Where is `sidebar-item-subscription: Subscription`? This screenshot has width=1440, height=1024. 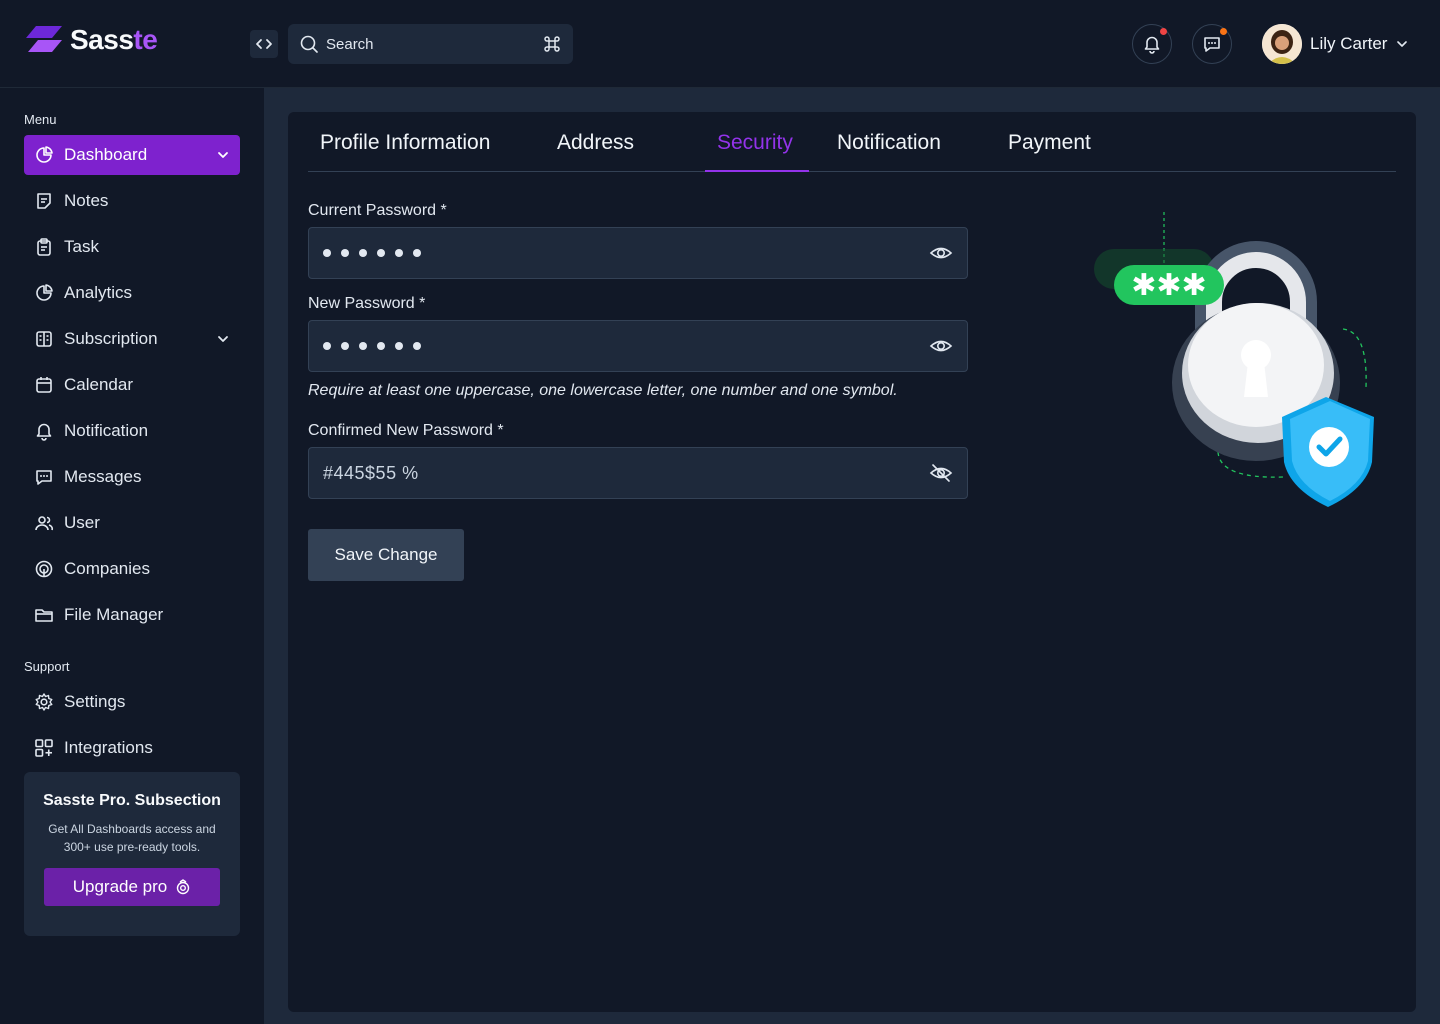 sidebar-item-subscription: Subscription is located at coordinates (132, 339).